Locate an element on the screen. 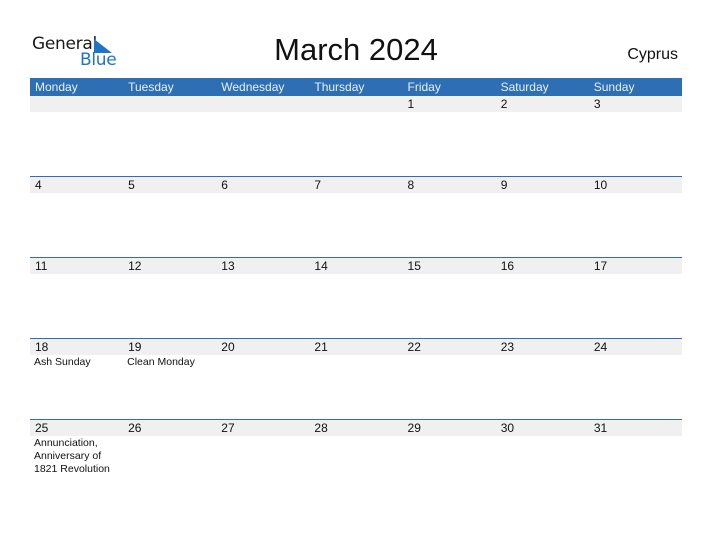 The height and width of the screenshot is (550, 712). day-cell: 4 is located at coordinates (76, 217).